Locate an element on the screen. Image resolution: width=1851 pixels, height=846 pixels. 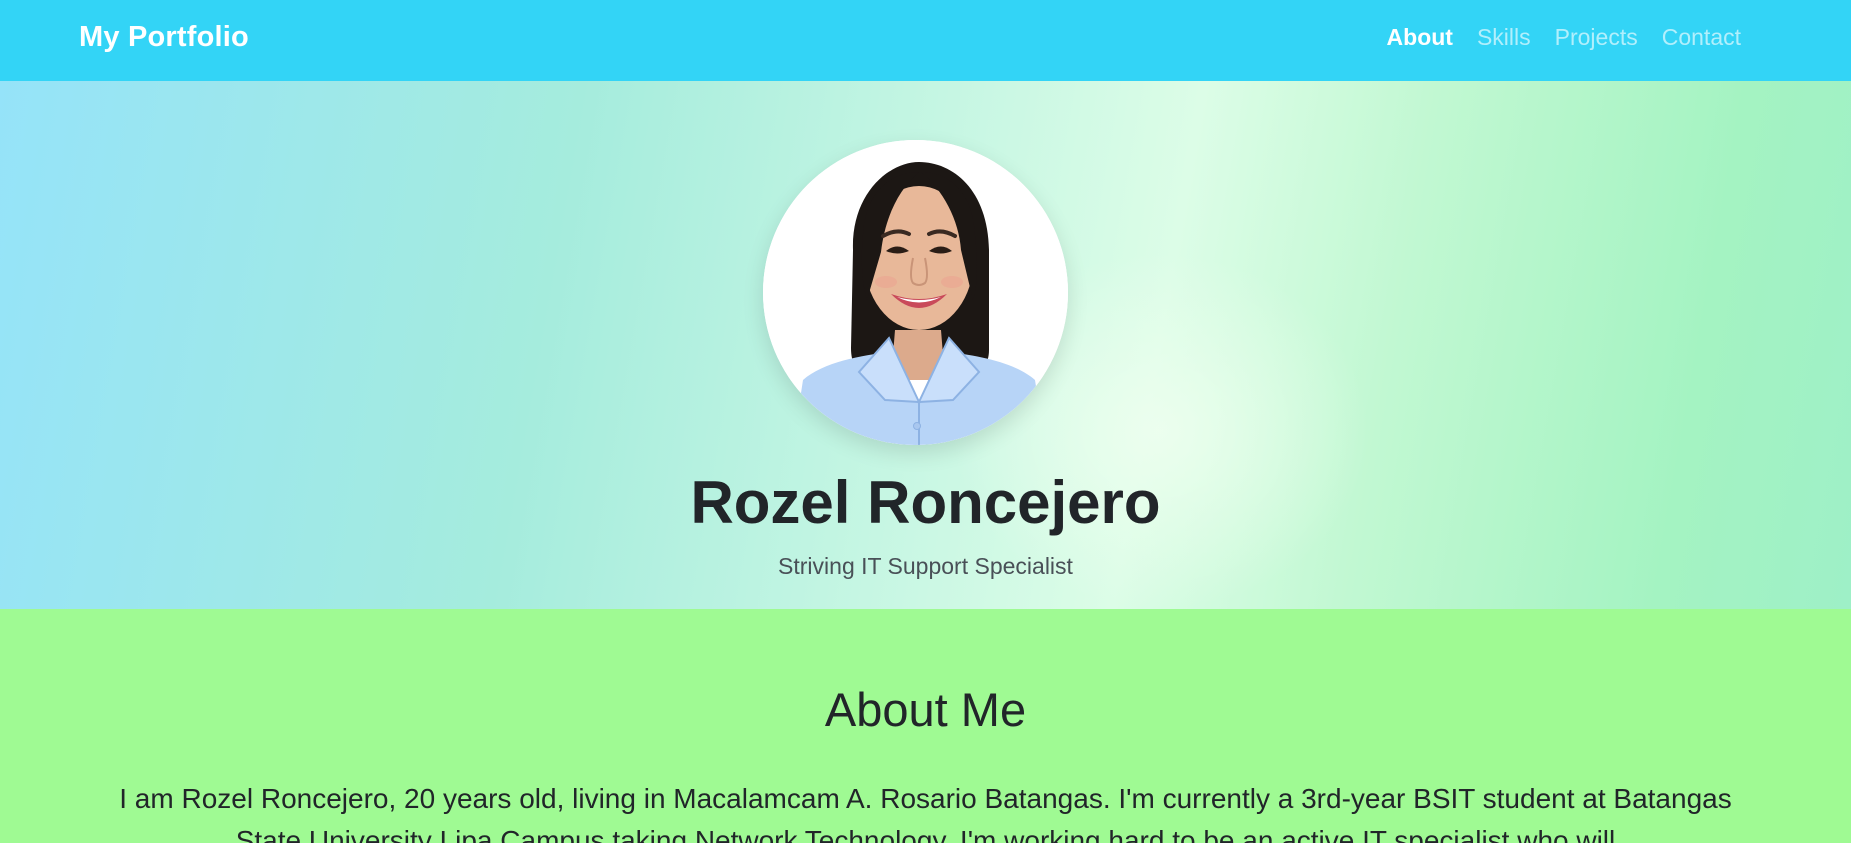
profile-photo is located at coordinates (915, 292).